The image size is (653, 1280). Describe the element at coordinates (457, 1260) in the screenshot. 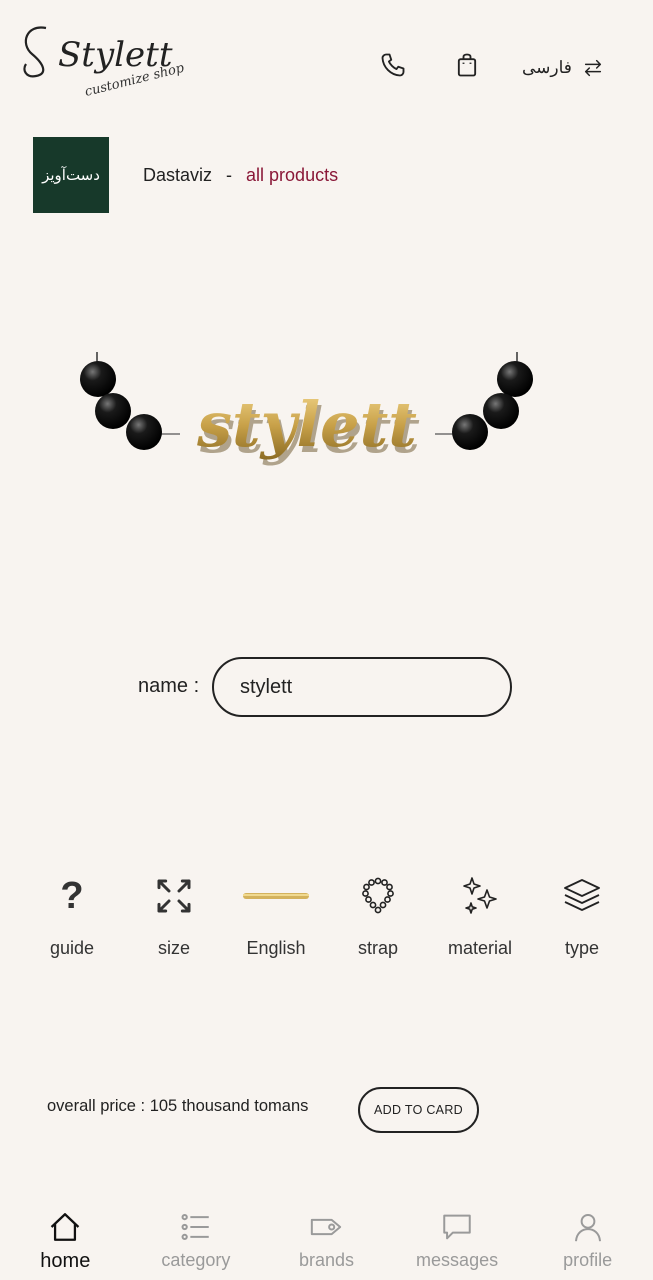

I see `nav-label: messages` at that location.